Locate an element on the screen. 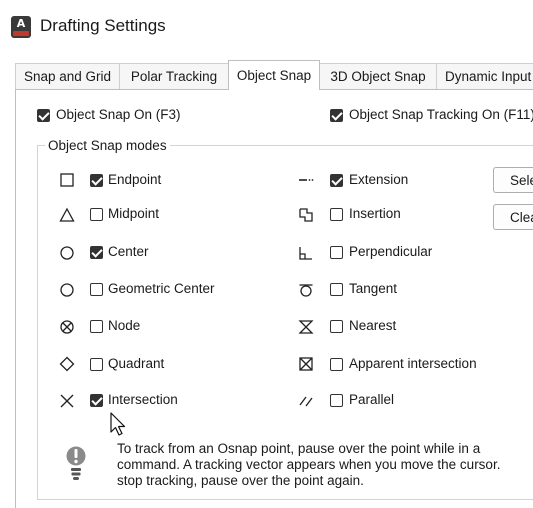  center-label: Center is located at coordinates (128, 251).